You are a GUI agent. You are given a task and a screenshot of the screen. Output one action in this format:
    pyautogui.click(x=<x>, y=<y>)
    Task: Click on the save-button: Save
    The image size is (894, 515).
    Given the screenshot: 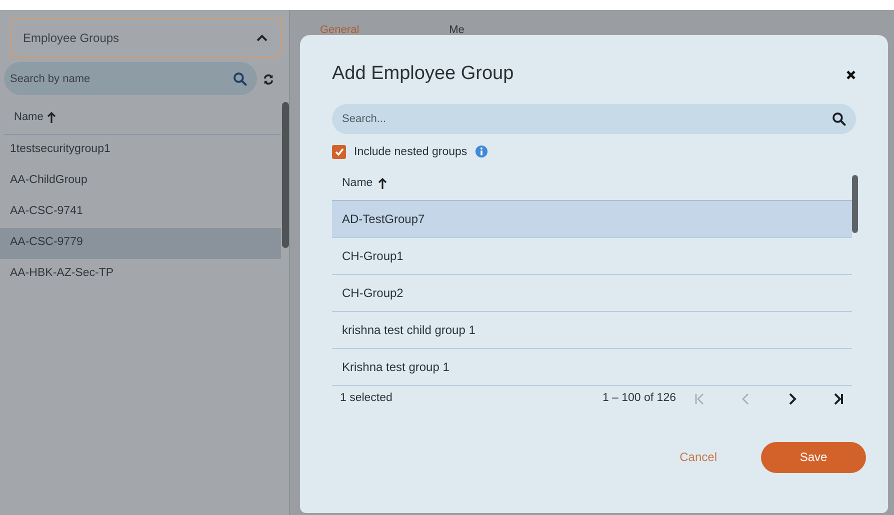 What is the action you would take?
    pyautogui.click(x=813, y=457)
    